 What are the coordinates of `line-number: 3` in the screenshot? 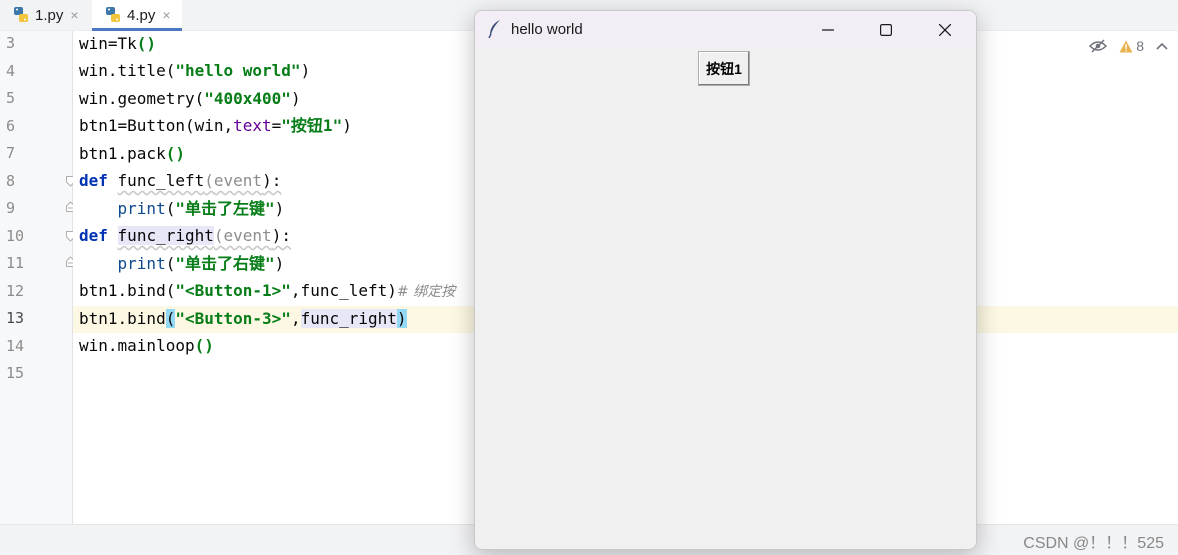 It's located at (11, 43).